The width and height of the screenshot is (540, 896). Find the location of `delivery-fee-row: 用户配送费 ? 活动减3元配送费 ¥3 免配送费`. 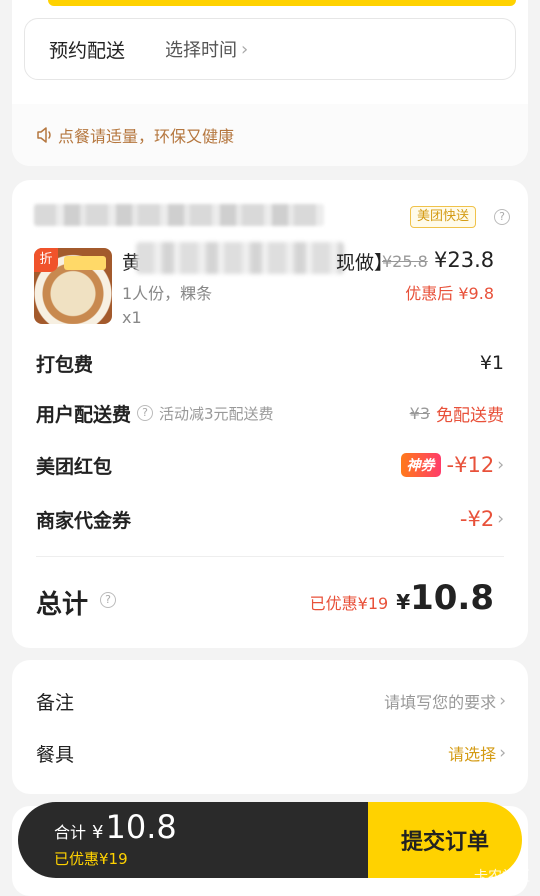

delivery-fee-row: 用户配送费 ? 活动减3元配送费 ¥3 免配送费 is located at coordinates (270, 413).